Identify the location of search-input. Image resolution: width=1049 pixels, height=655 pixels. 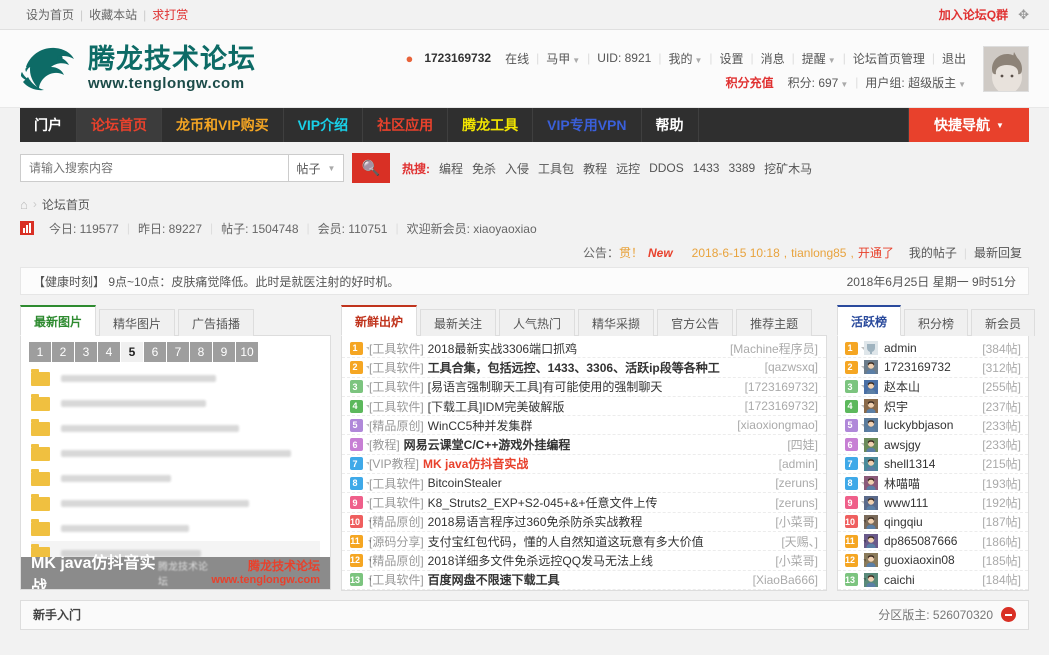
(154, 168).